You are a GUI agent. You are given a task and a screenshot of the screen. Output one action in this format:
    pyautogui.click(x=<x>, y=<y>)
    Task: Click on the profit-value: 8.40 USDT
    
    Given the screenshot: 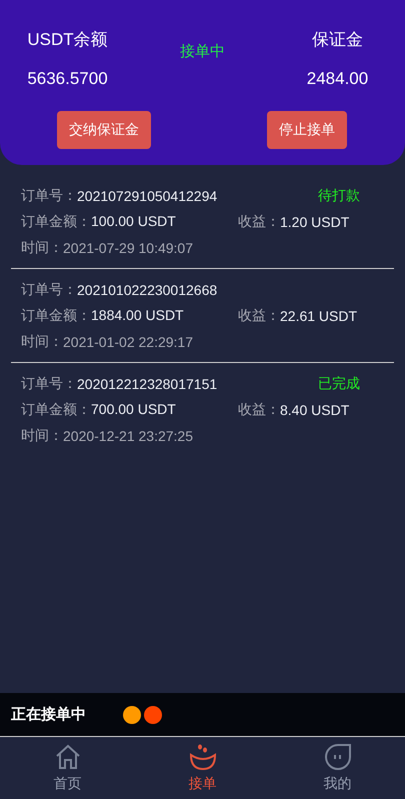 What is the action you would take?
    pyautogui.click(x=315, y=410)
    